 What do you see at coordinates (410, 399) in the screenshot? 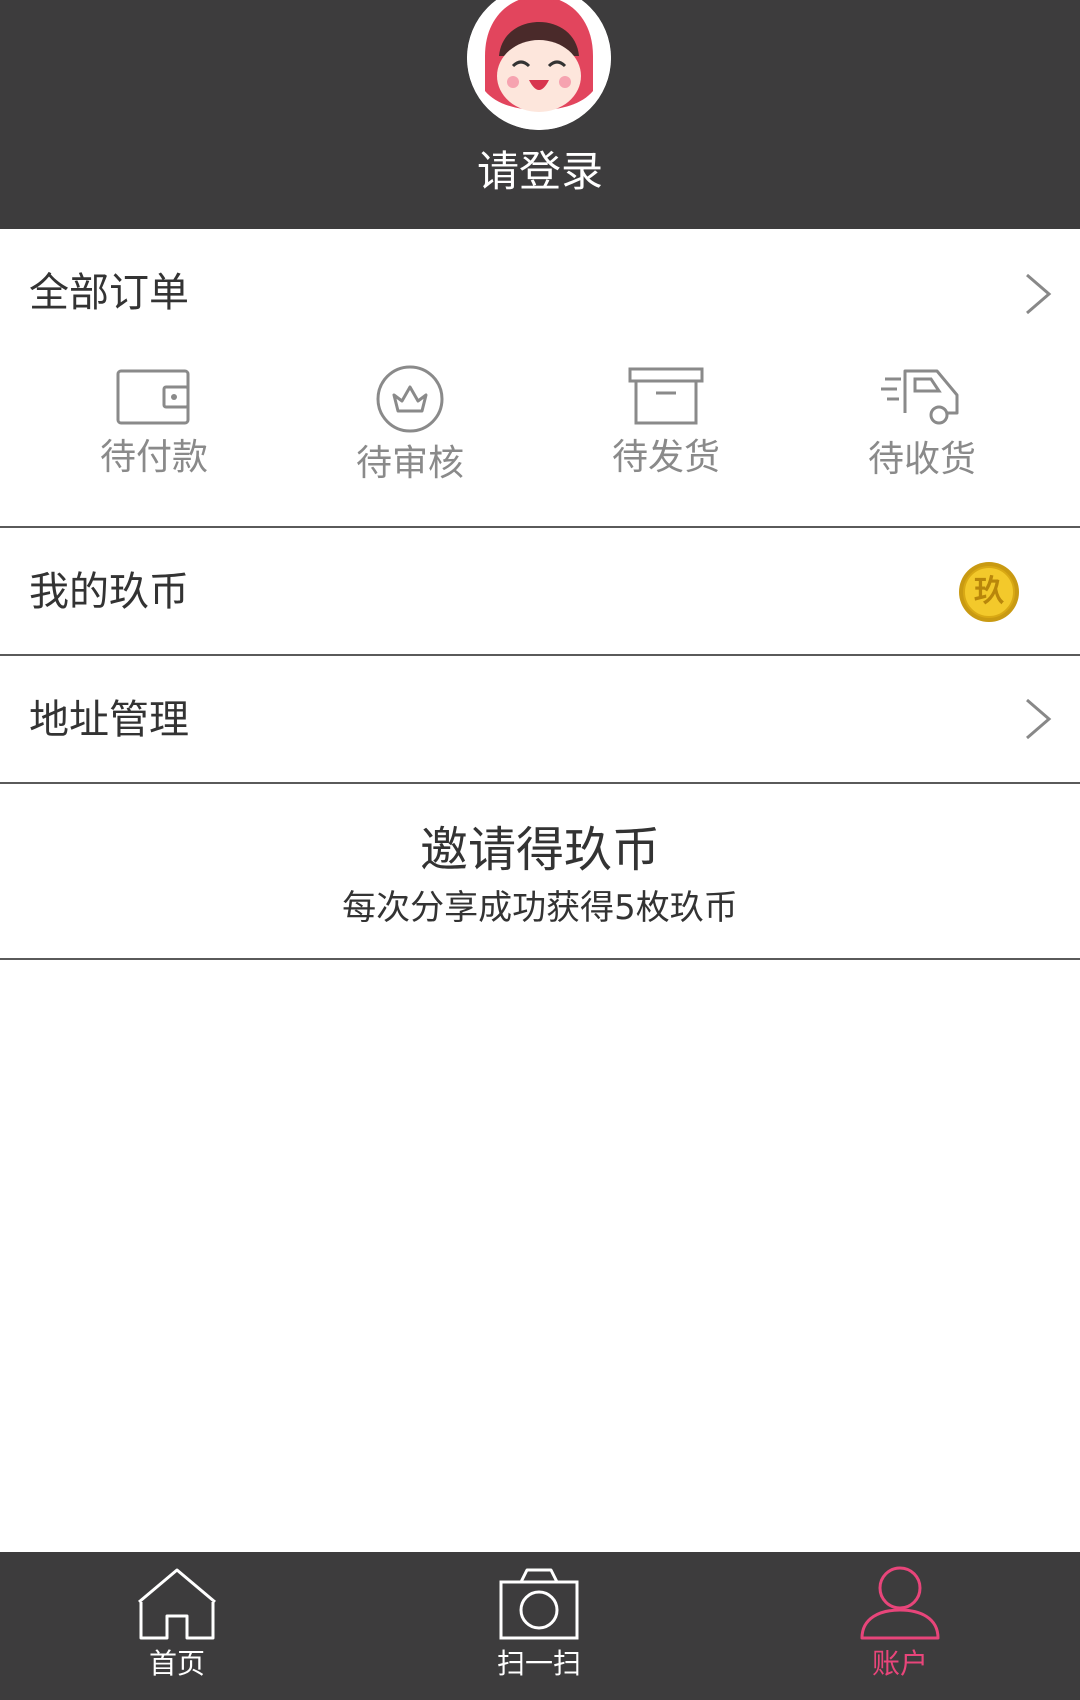
I see `review-icon` at bounding box center [410, 399].